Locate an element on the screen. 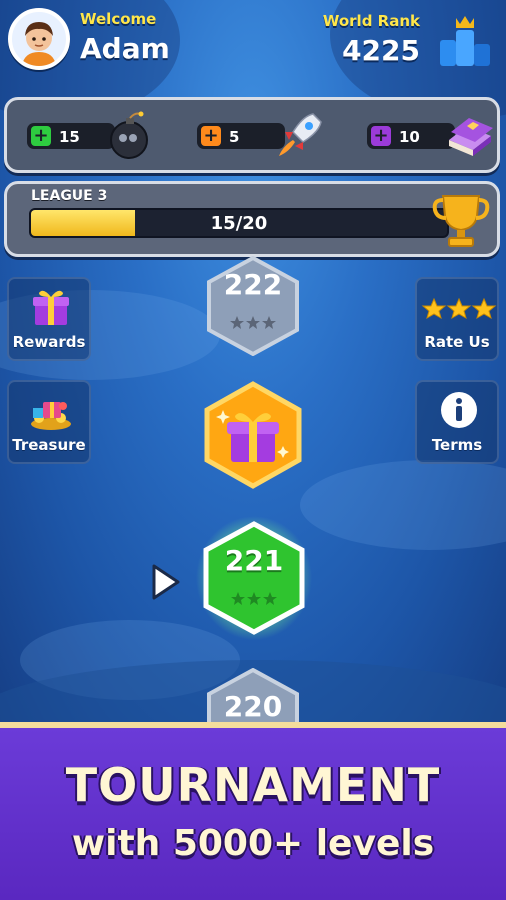 The image size is (506, 900). league-label: LEAGUE 3 is located at coordinates (69, 196).